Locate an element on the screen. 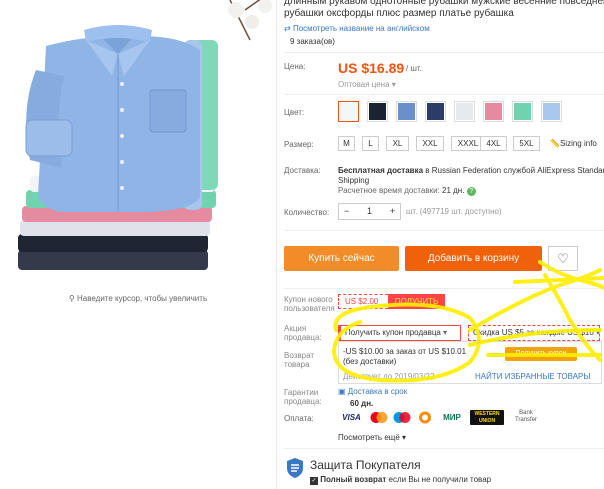 The image size is (604, 489). on-time-delivery: ▣ Доставка в срок is located at coordinates (372, 391).